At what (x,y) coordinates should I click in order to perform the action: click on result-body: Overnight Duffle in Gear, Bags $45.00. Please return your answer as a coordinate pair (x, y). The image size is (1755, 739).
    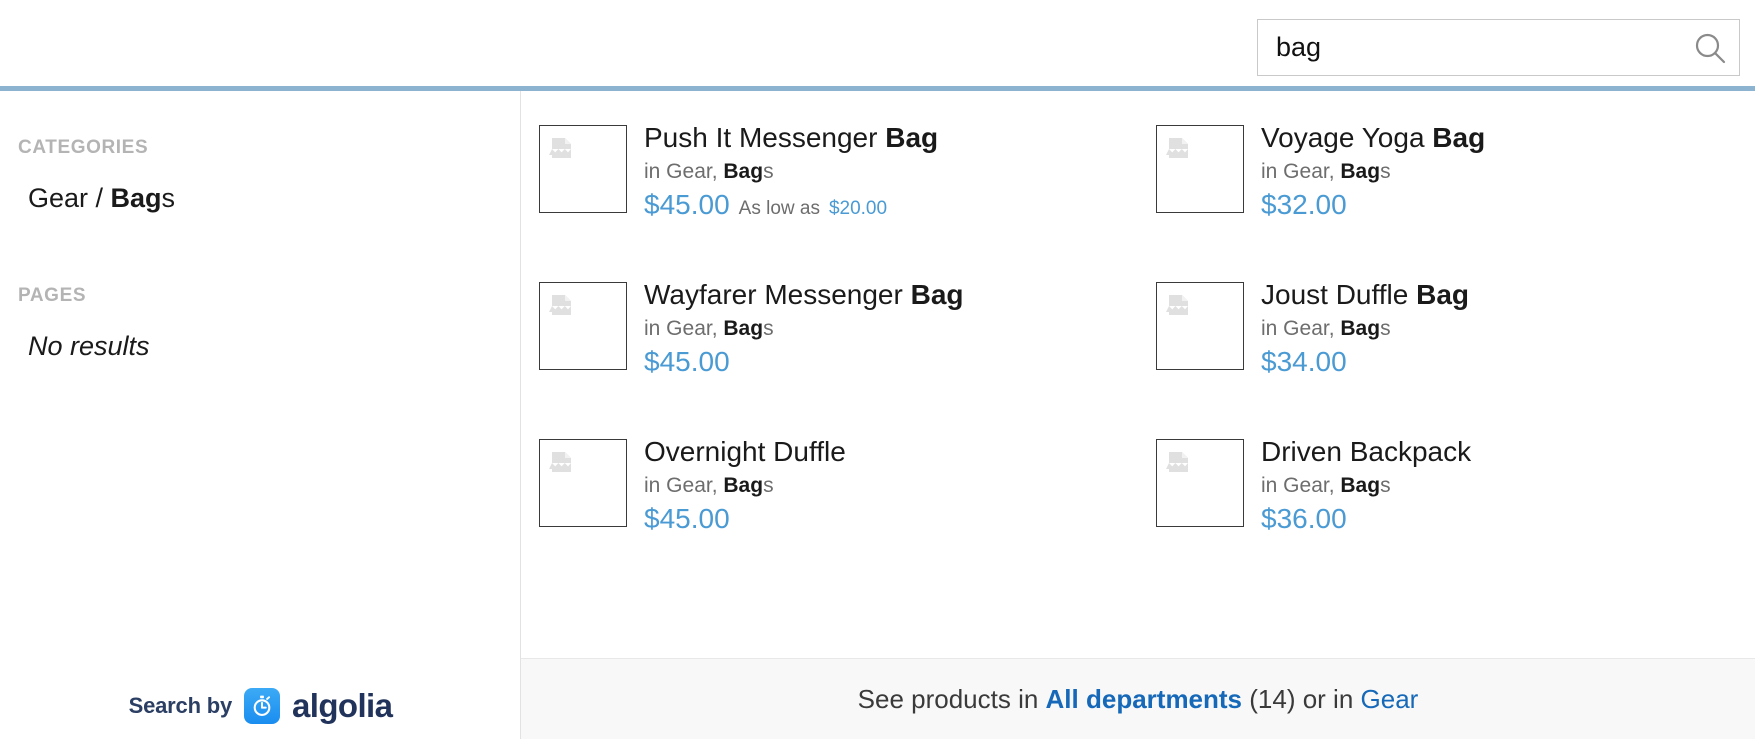
    Looking at the image, I should click on (736, 485).